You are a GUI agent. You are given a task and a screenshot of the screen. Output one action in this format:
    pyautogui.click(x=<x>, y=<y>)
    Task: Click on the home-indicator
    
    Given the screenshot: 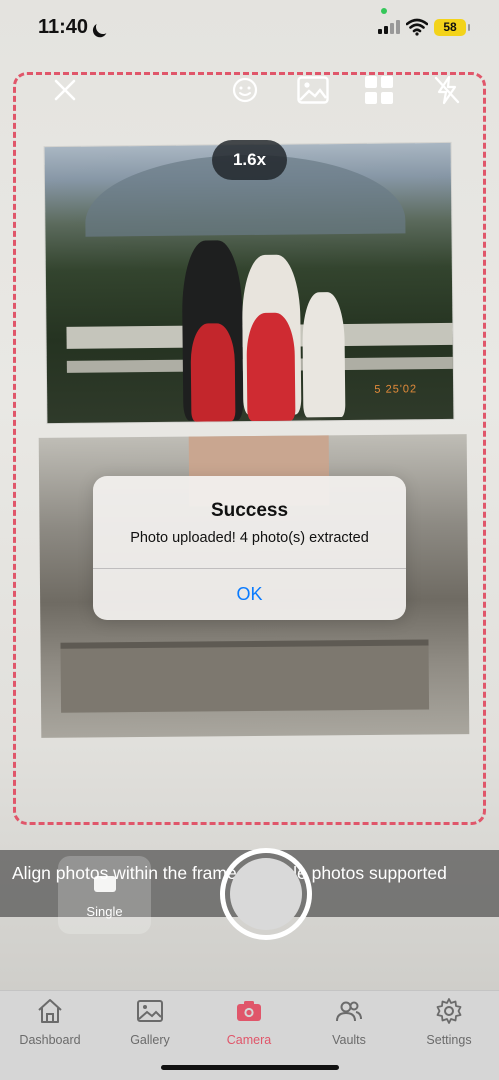 What is the action you would take?
    pyautogui.click(x=250, y=1067)
    